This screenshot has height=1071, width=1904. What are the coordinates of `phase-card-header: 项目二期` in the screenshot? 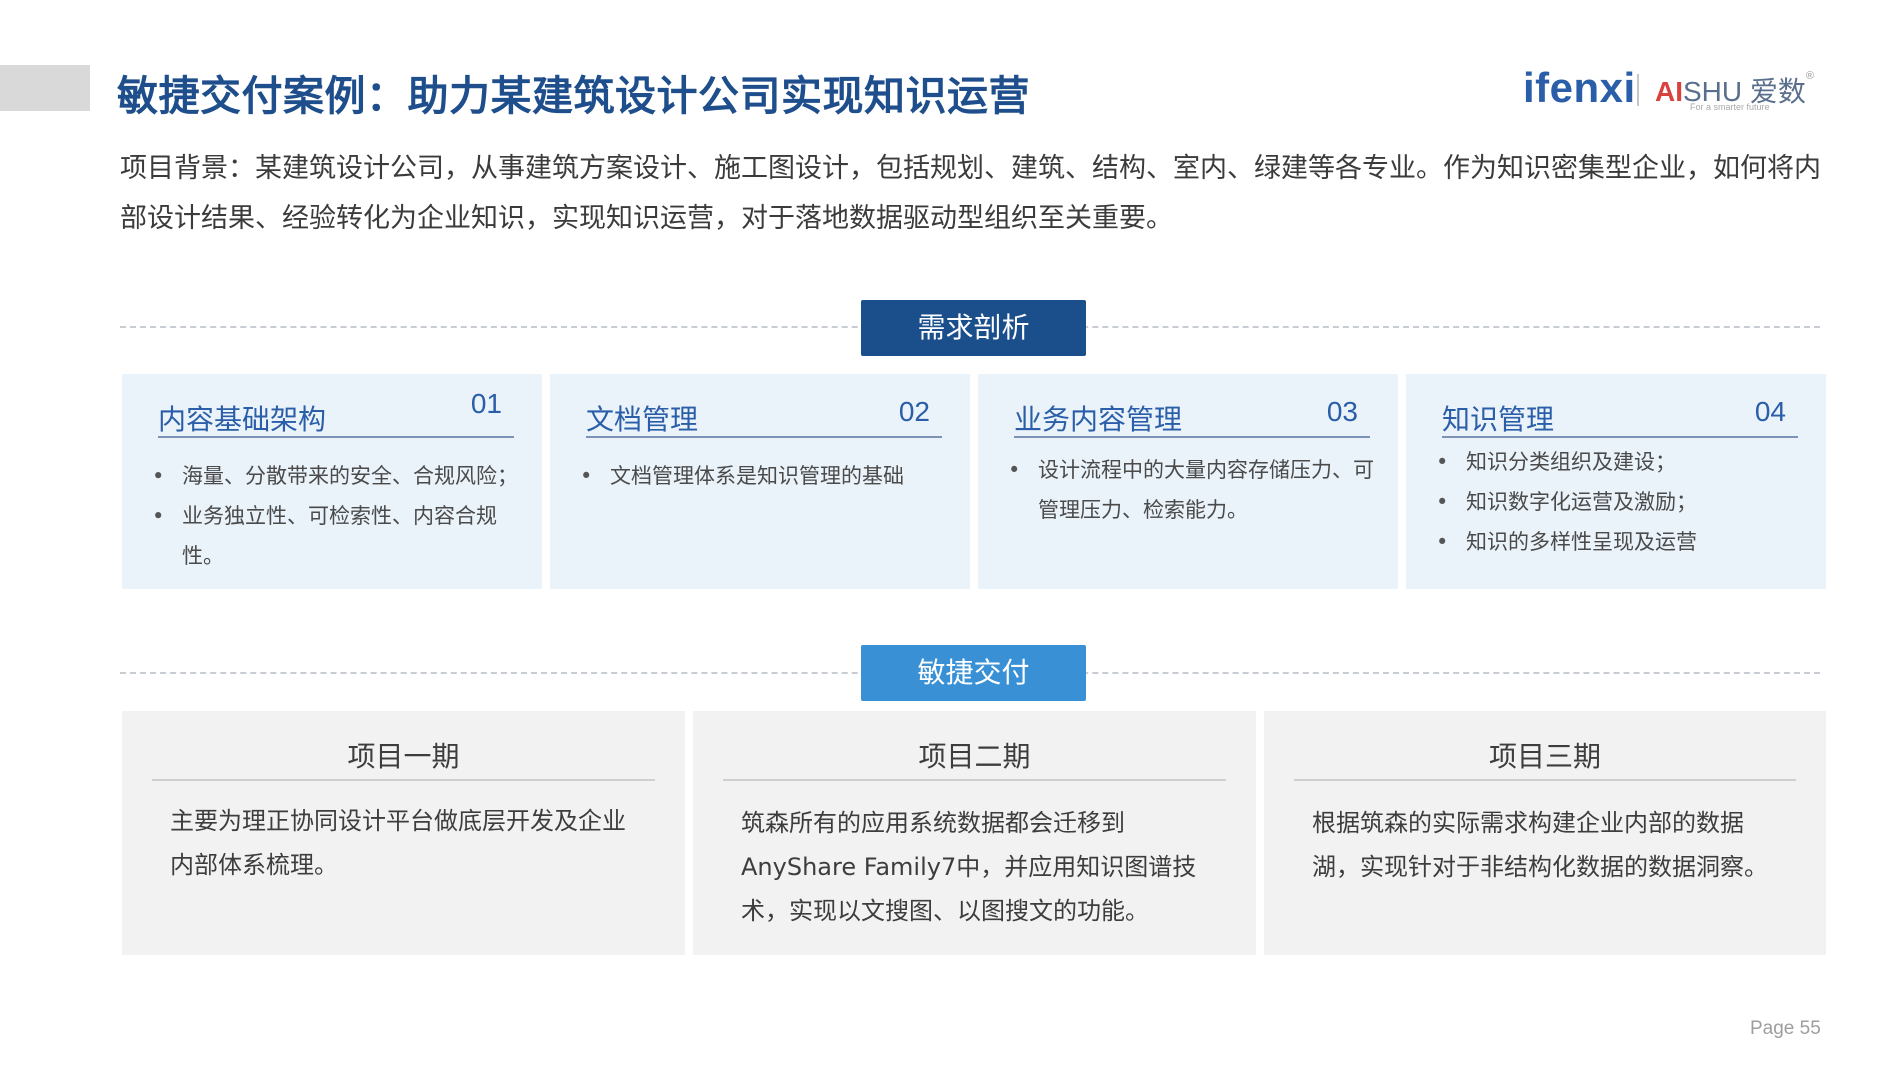 It's located at (974, 752).